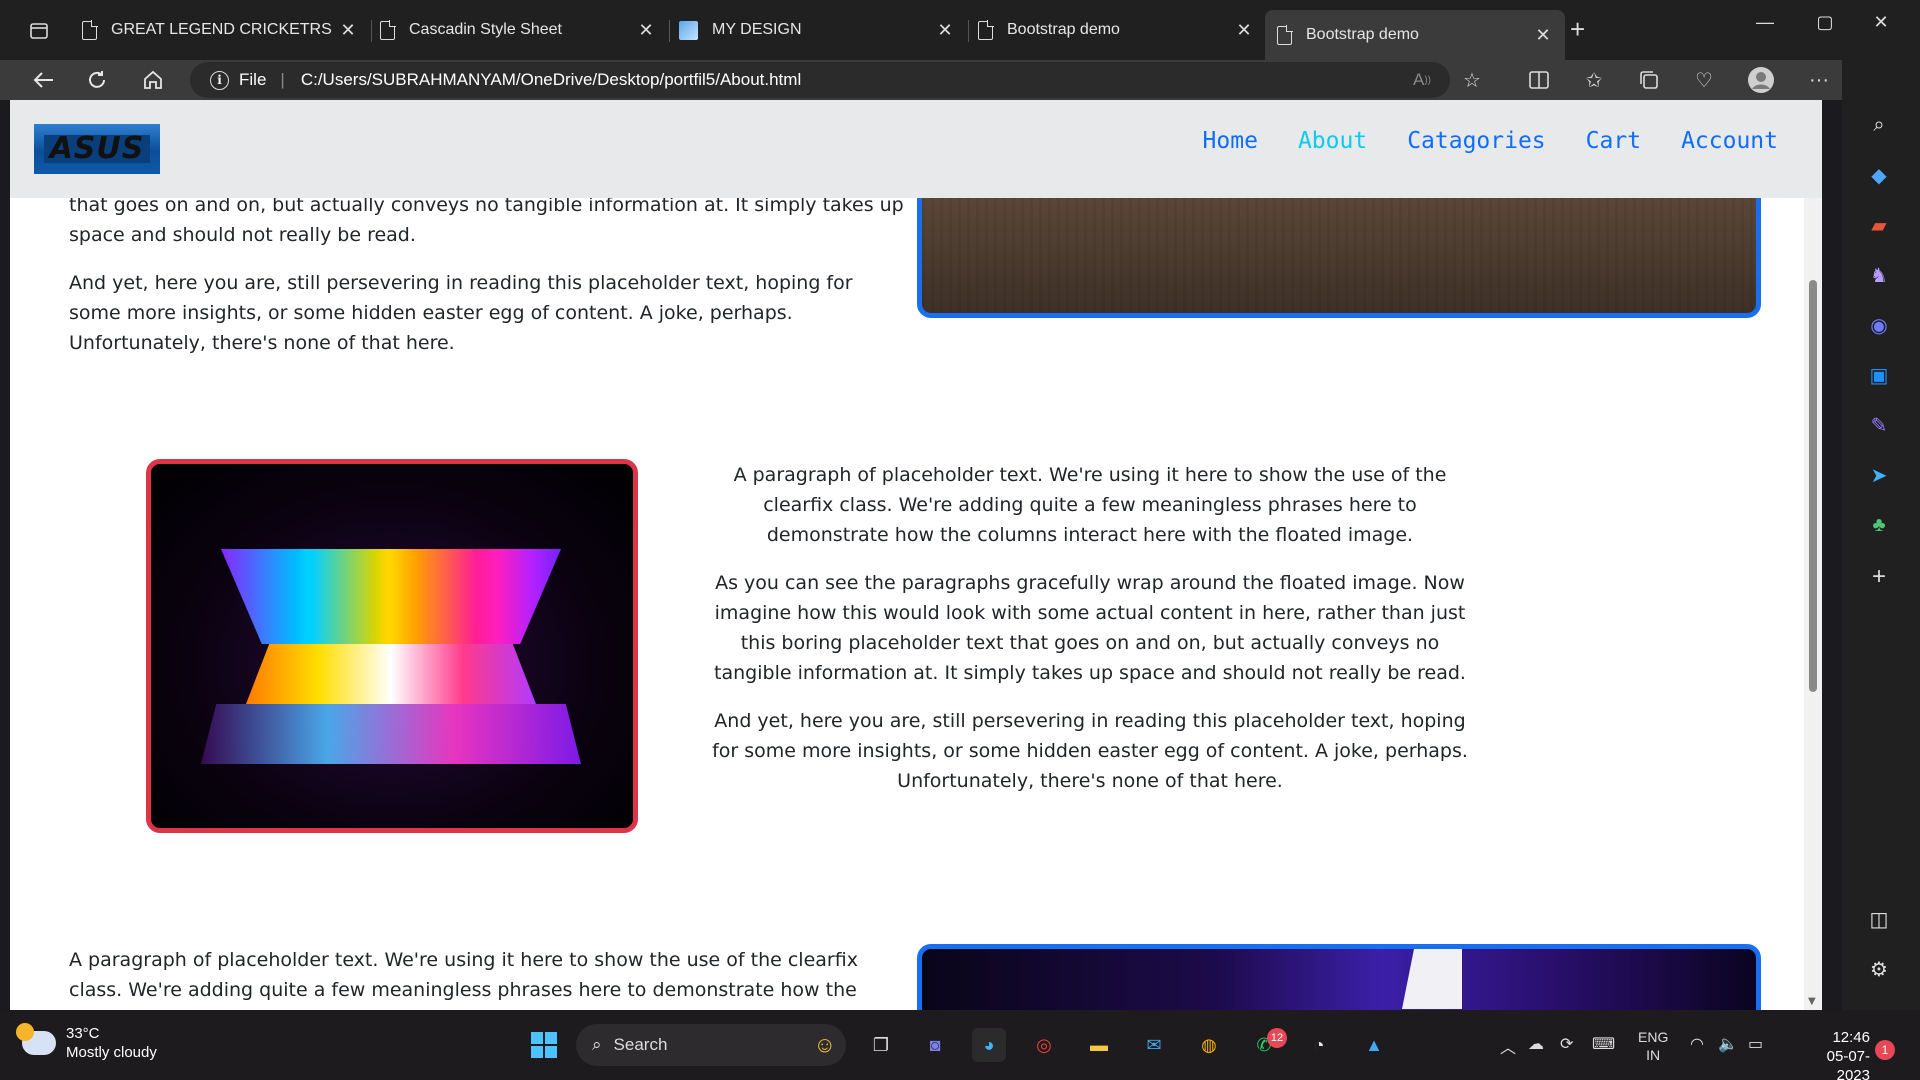 The height and width of the screenshot is (1080, 1920). I want to click on partly-cloudy-icon, so click(36, 1039).